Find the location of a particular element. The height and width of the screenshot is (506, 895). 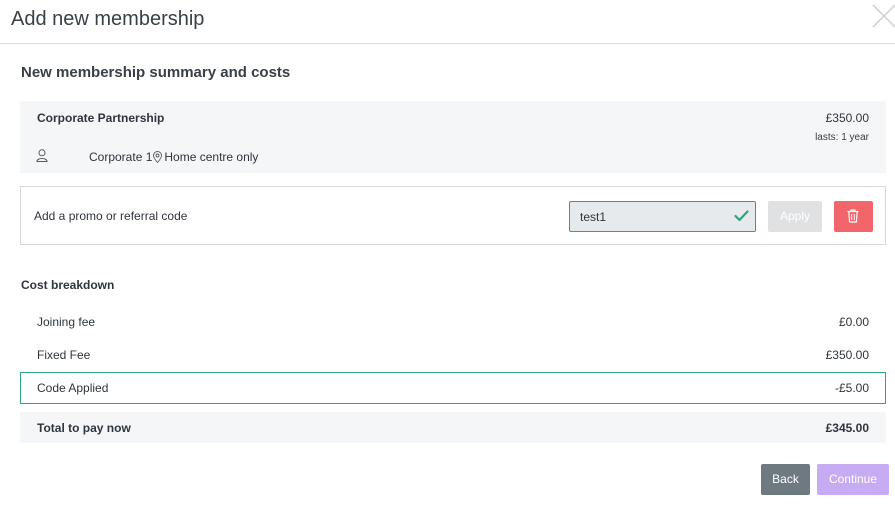

cost-row-label: Joining fee is located at coordinates (66, 322).